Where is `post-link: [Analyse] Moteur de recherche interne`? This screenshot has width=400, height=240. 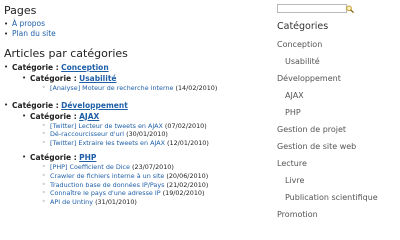
post-link: [Analyse] Moteur de recherche interne is located at coordinates (111, 88).